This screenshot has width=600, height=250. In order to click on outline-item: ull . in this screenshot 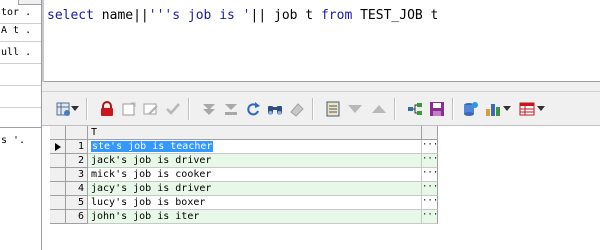, I will do `click(20, 53)`.